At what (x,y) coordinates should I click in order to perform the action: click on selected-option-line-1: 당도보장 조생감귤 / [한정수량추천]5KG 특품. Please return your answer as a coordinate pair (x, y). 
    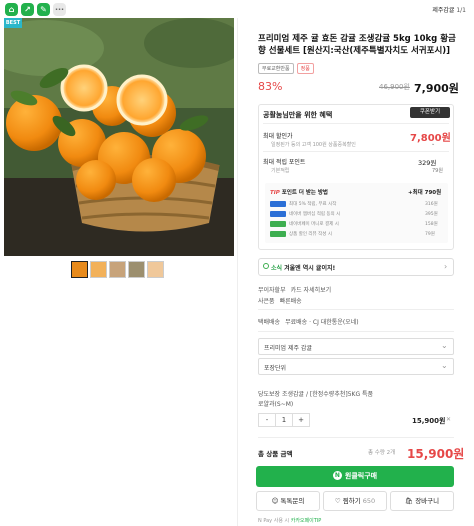
    Looking at the image, I should click on (316, 394).